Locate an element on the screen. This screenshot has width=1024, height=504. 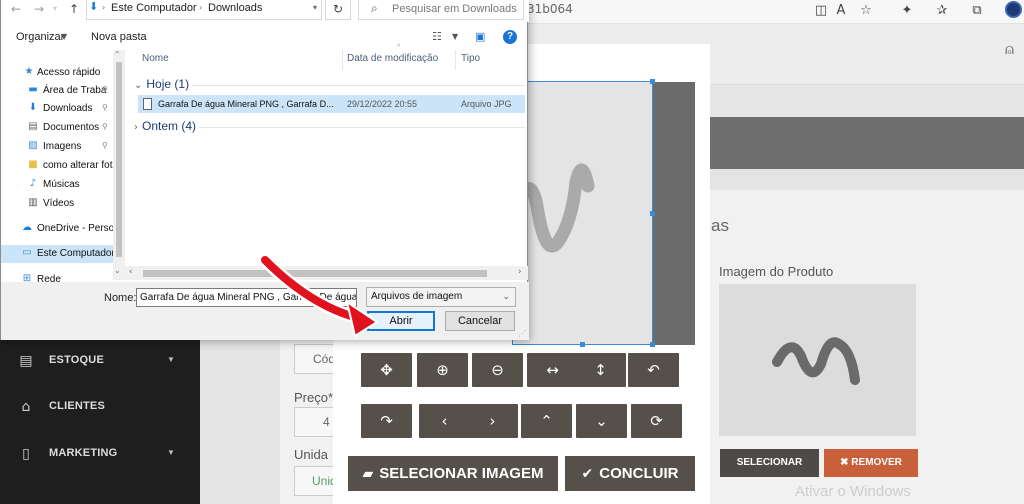
nav-scrollbar: ⌃ ⌄ is located at coordinates (119, 165).